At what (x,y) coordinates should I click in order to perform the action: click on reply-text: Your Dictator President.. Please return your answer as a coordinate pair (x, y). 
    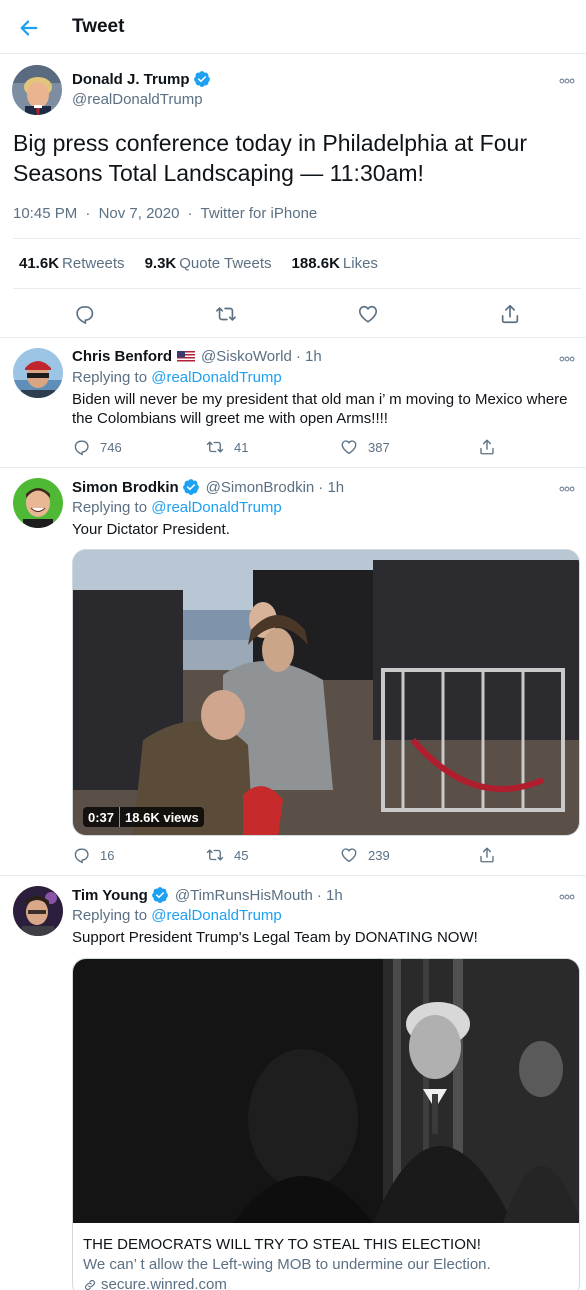
    Looking at the image, I should click on (151, 529).